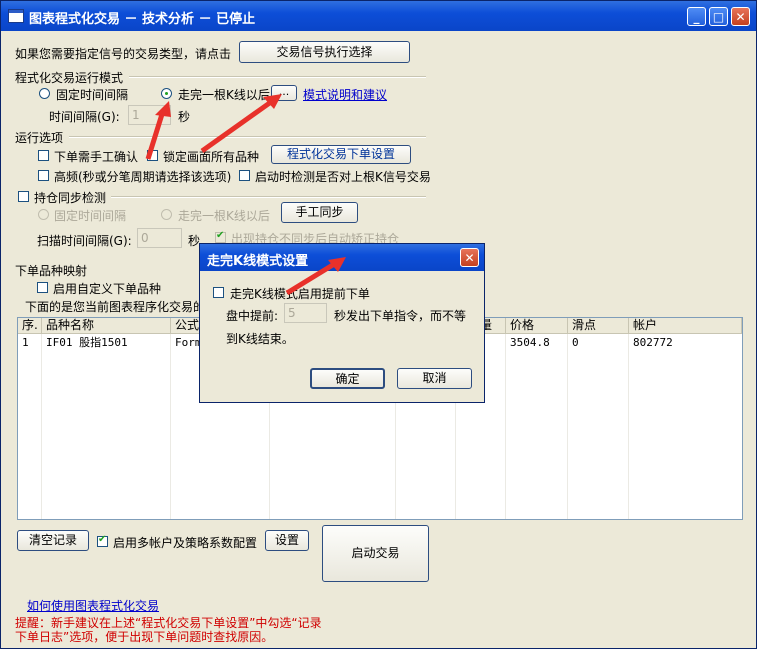  I want to click on arrow-to-dots, so click(236, 126).